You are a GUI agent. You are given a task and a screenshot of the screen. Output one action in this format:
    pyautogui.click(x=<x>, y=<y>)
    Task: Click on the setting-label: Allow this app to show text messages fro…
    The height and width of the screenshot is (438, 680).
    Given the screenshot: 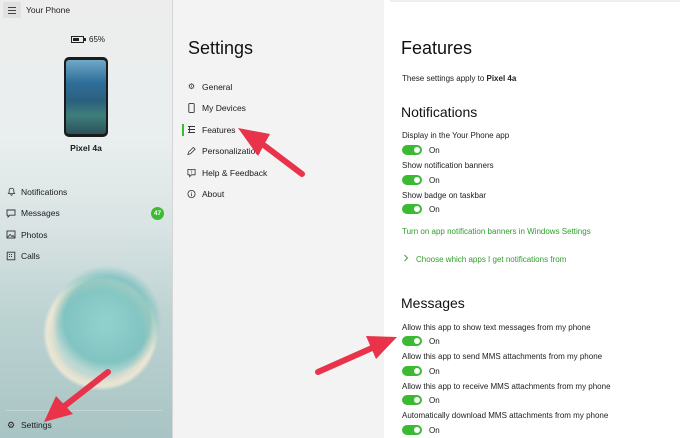 What is the action you would take?
    pyautogui.click(x=496, y=327)
    